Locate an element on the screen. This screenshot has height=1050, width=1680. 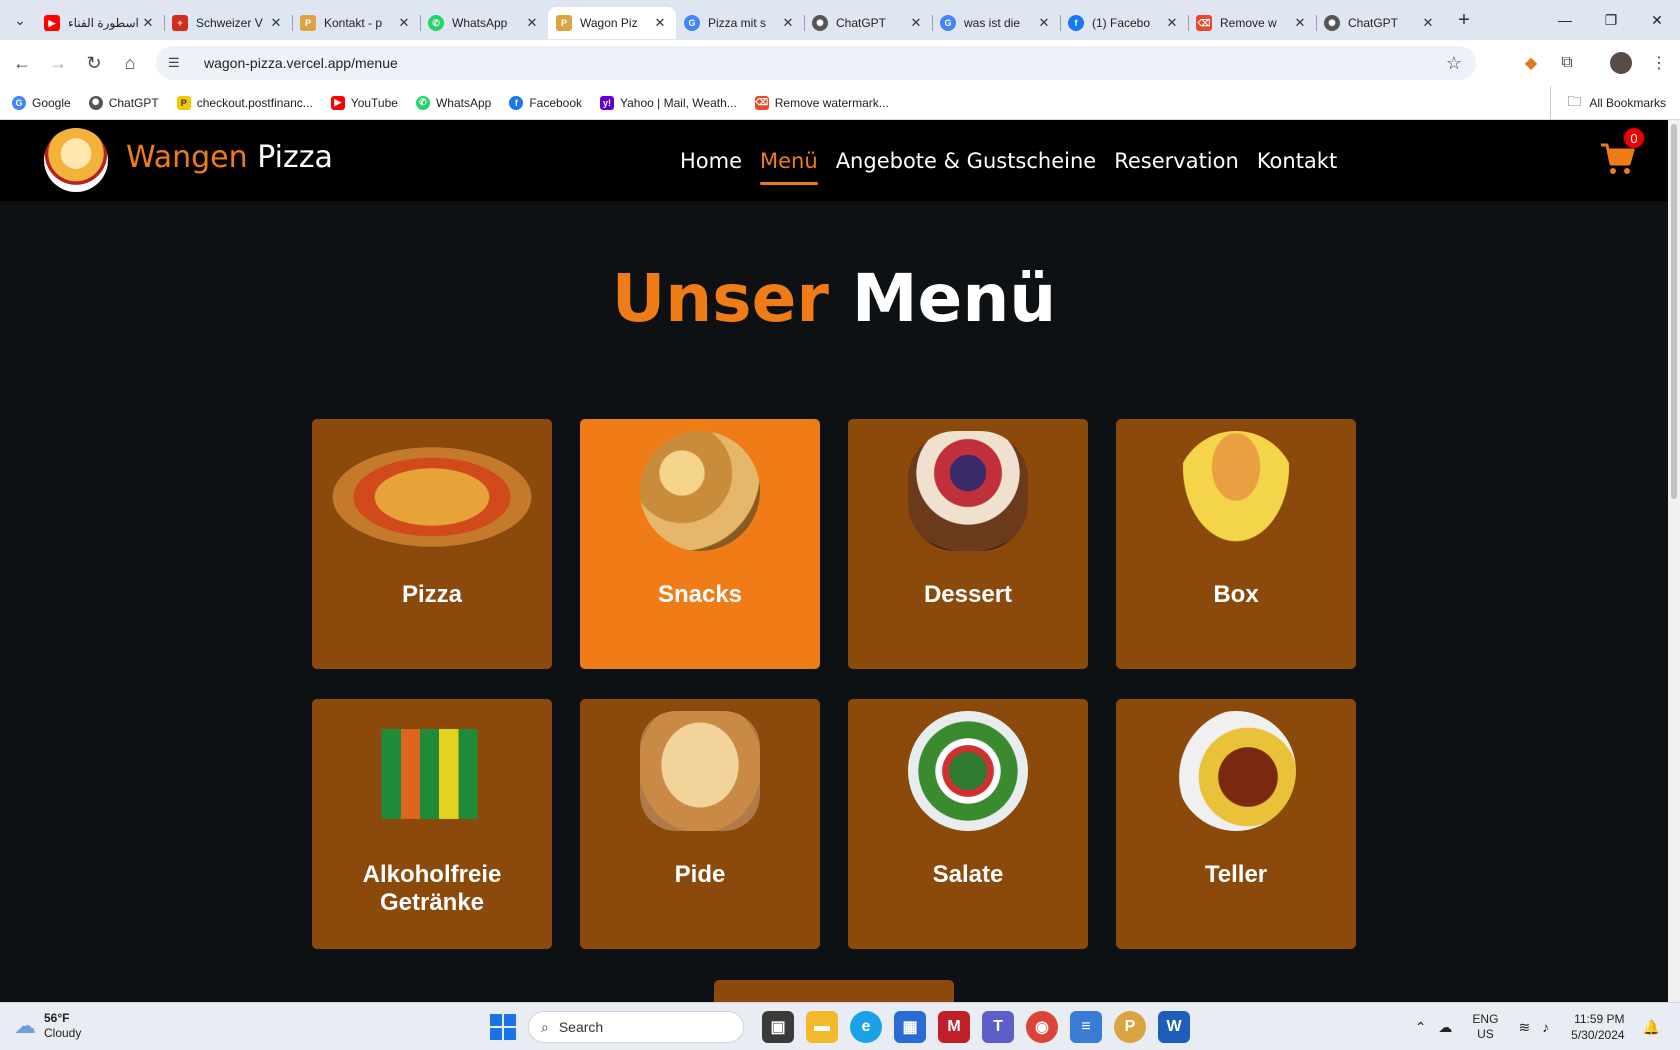
file-explorer-icon: ▬ is located at coordinates (822, 1027).